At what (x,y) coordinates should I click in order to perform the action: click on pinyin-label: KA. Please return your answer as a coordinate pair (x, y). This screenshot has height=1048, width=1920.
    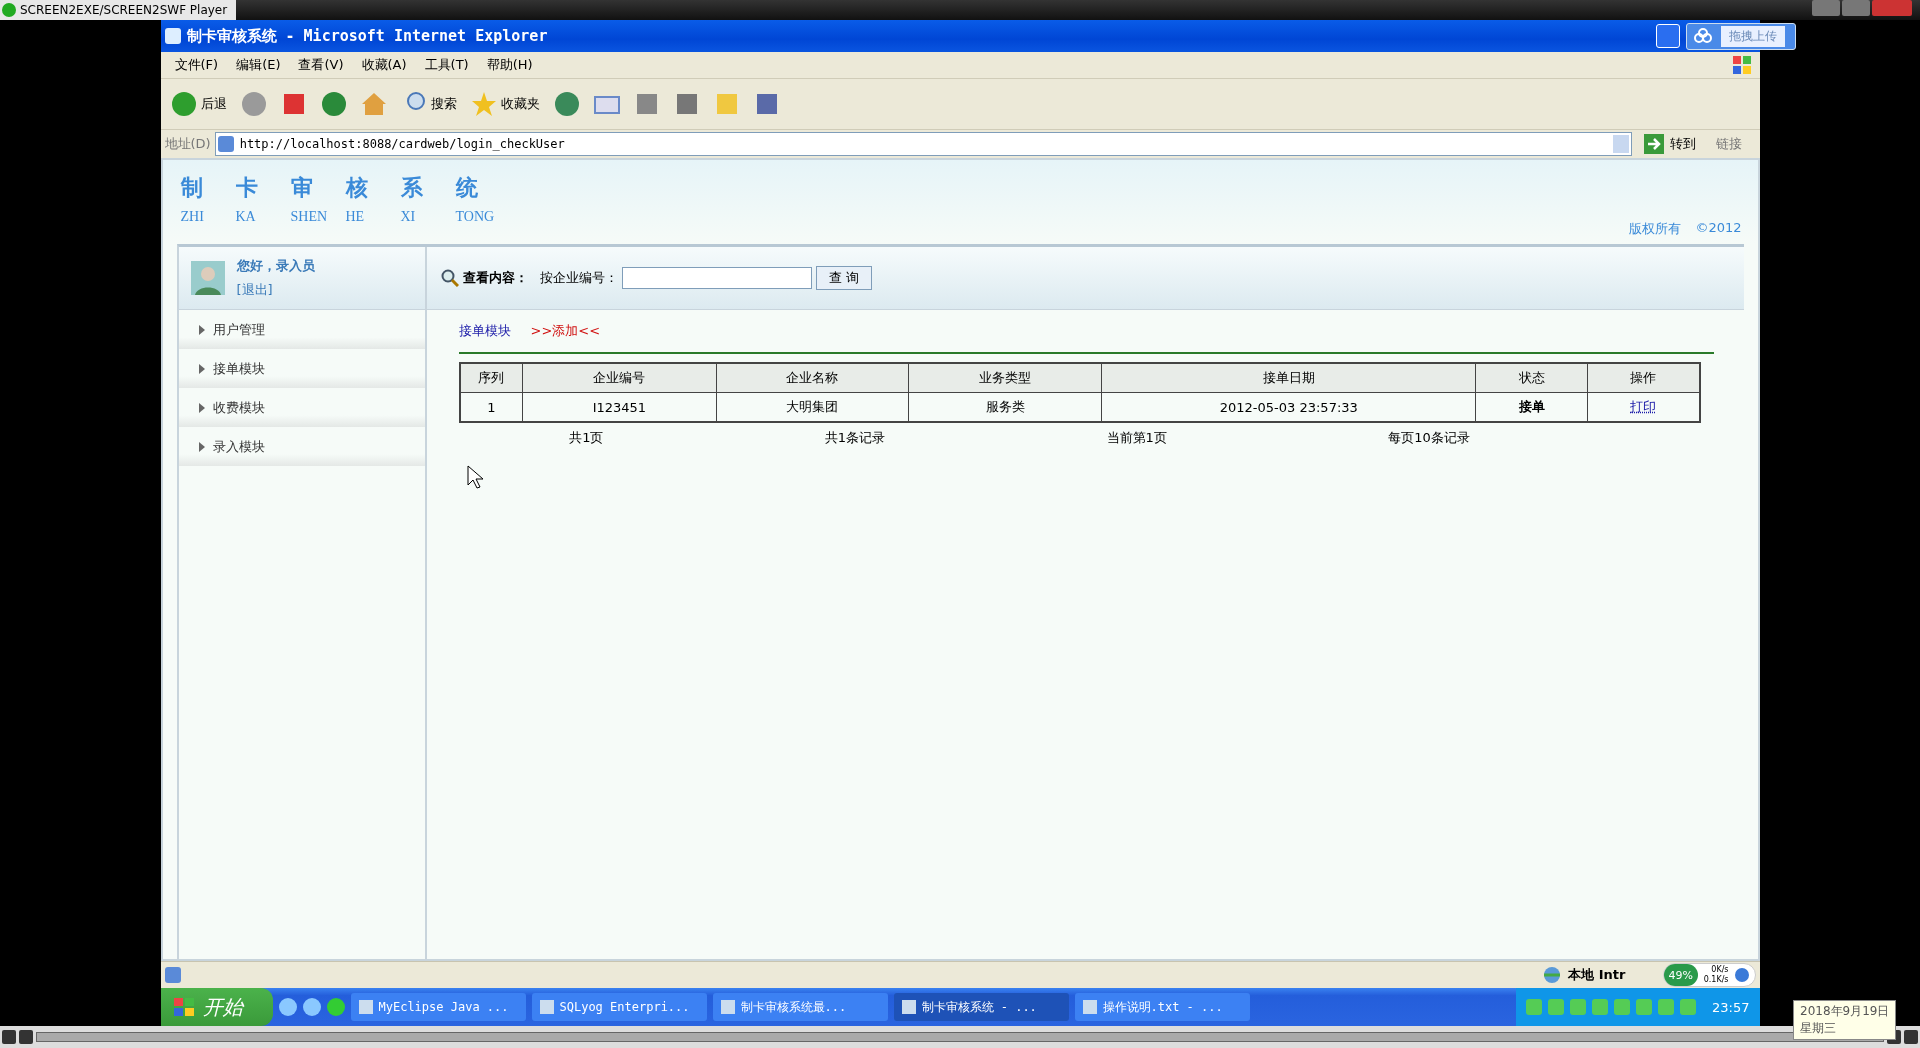
    Looking at the image, I should click on (246, 217).